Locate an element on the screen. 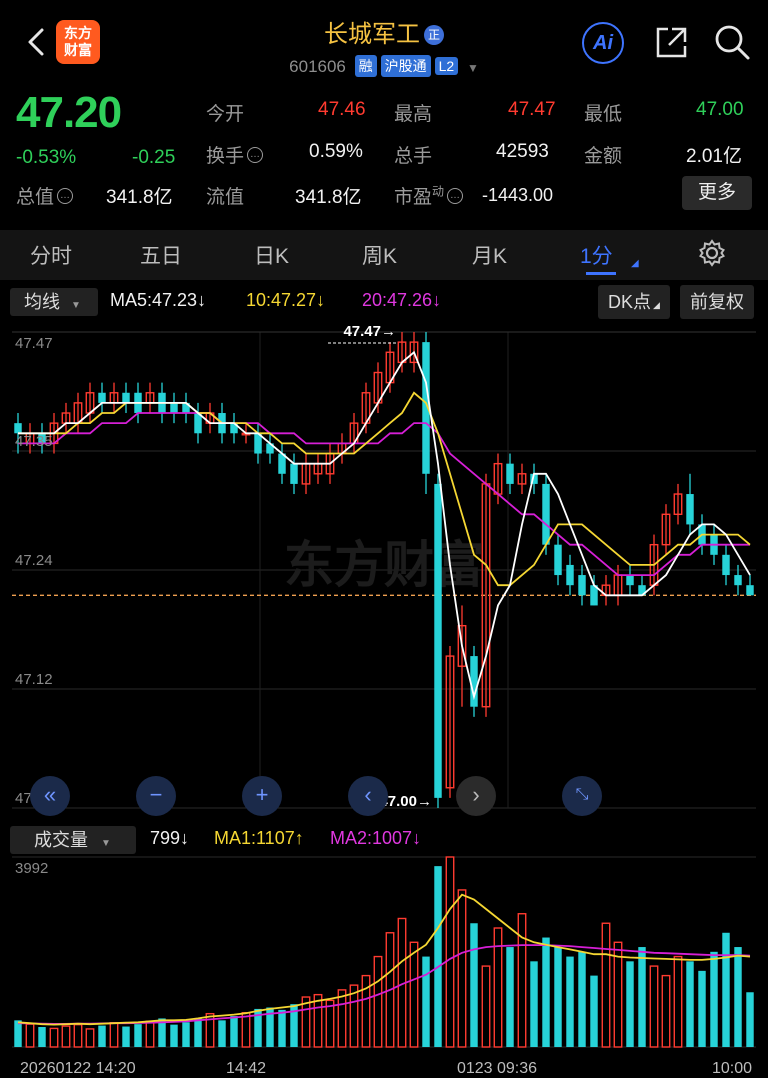 The image size is (768, 1078). amount-value: 2.01亿 is located at coordinates (714, 156).